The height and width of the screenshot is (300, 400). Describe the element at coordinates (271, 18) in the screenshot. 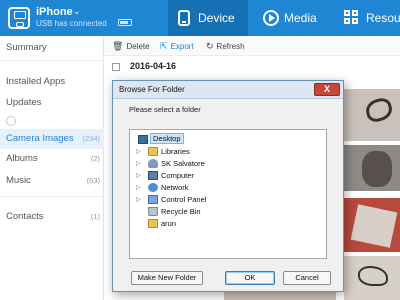

I see `media-play-icon` at that location.